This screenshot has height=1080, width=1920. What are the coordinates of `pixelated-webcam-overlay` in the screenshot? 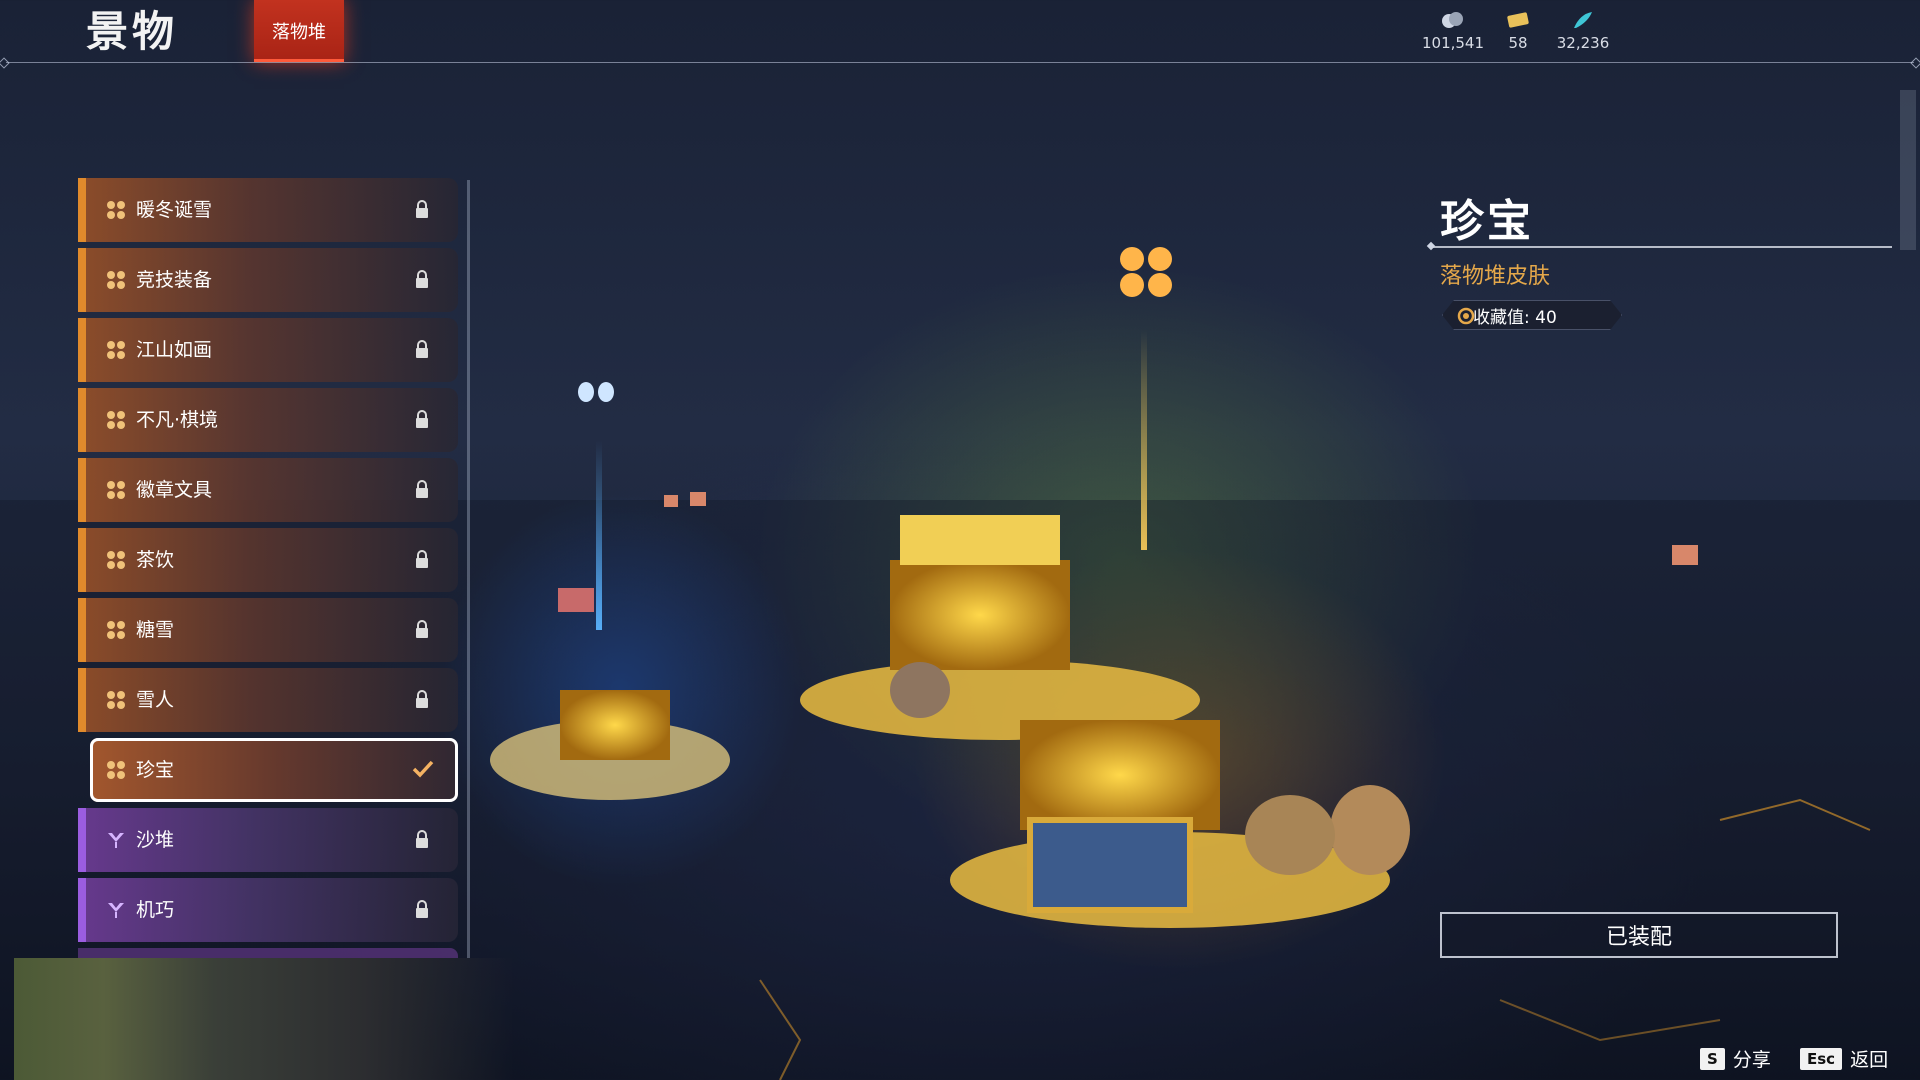 It's located at (264, 1019).